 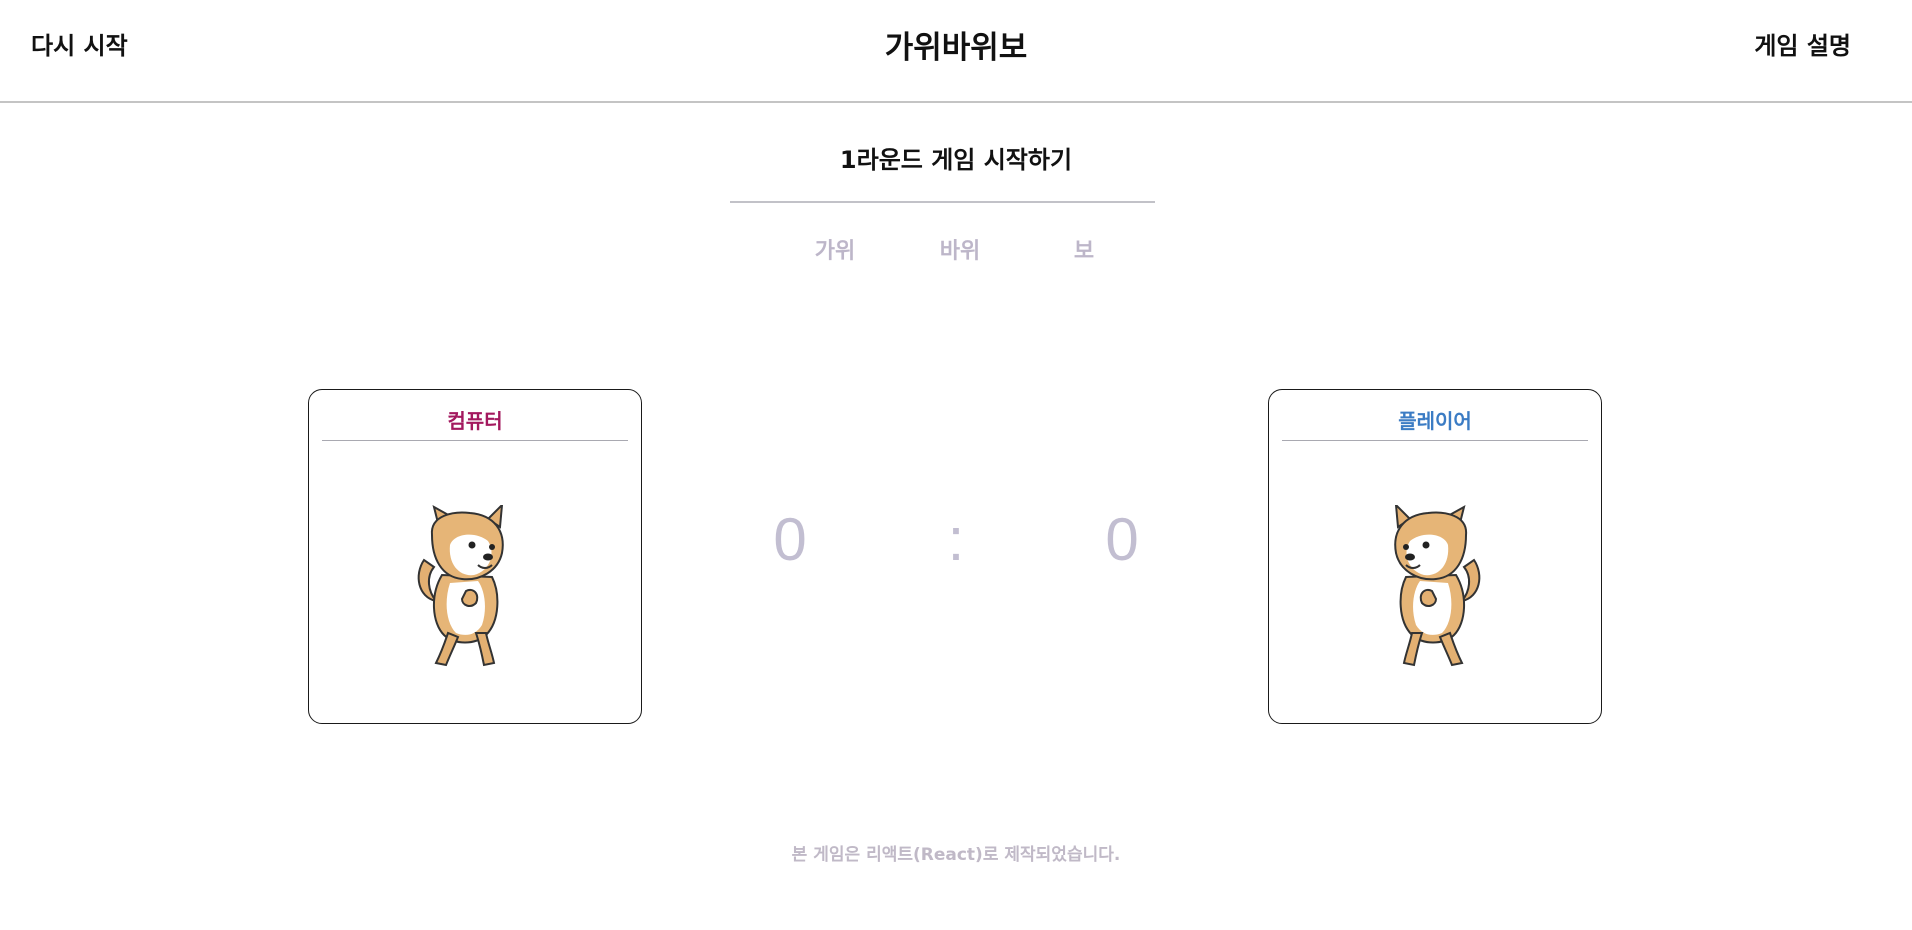 What do you see at coordinates (835, 249) in the screenshot?
I see `choice-scissors-button: 가위` at bounding box center [835, 249].